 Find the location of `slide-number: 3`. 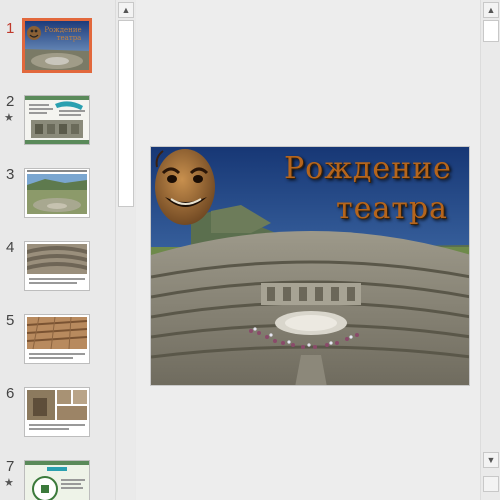

slide-number: 3 is located at coordinates (10, 174).